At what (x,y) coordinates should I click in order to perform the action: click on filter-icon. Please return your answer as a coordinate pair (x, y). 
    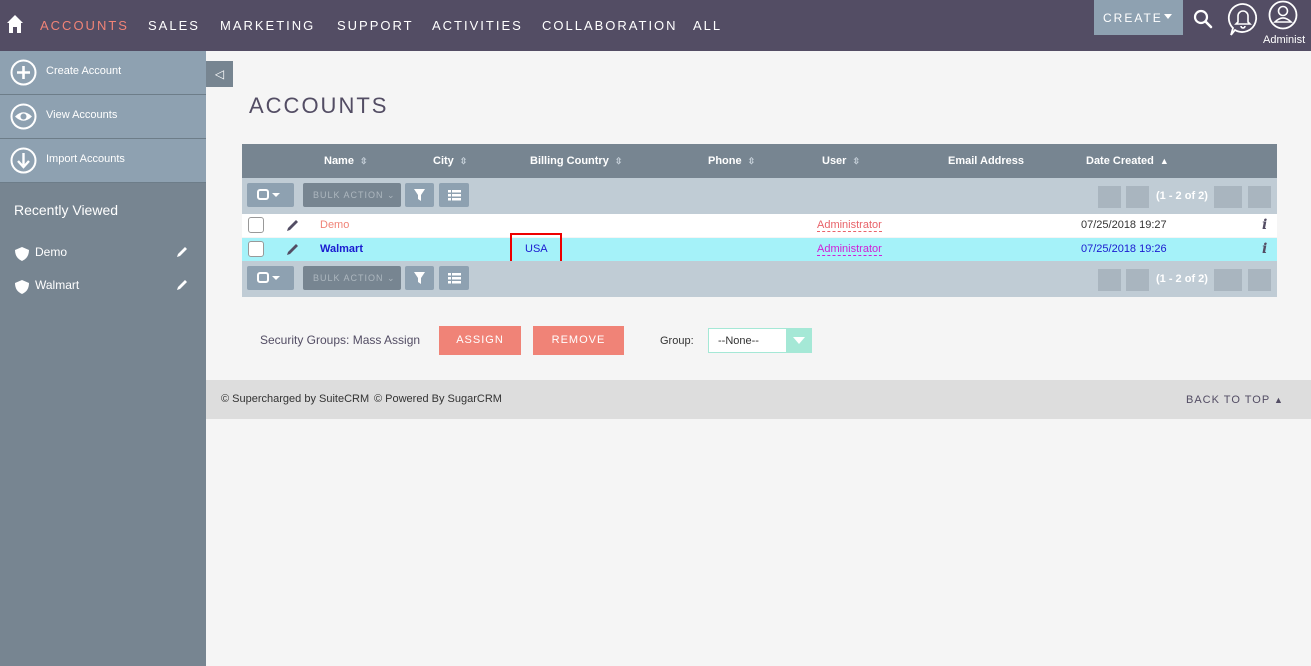
    Looking at the image, I should click on (419, 278).